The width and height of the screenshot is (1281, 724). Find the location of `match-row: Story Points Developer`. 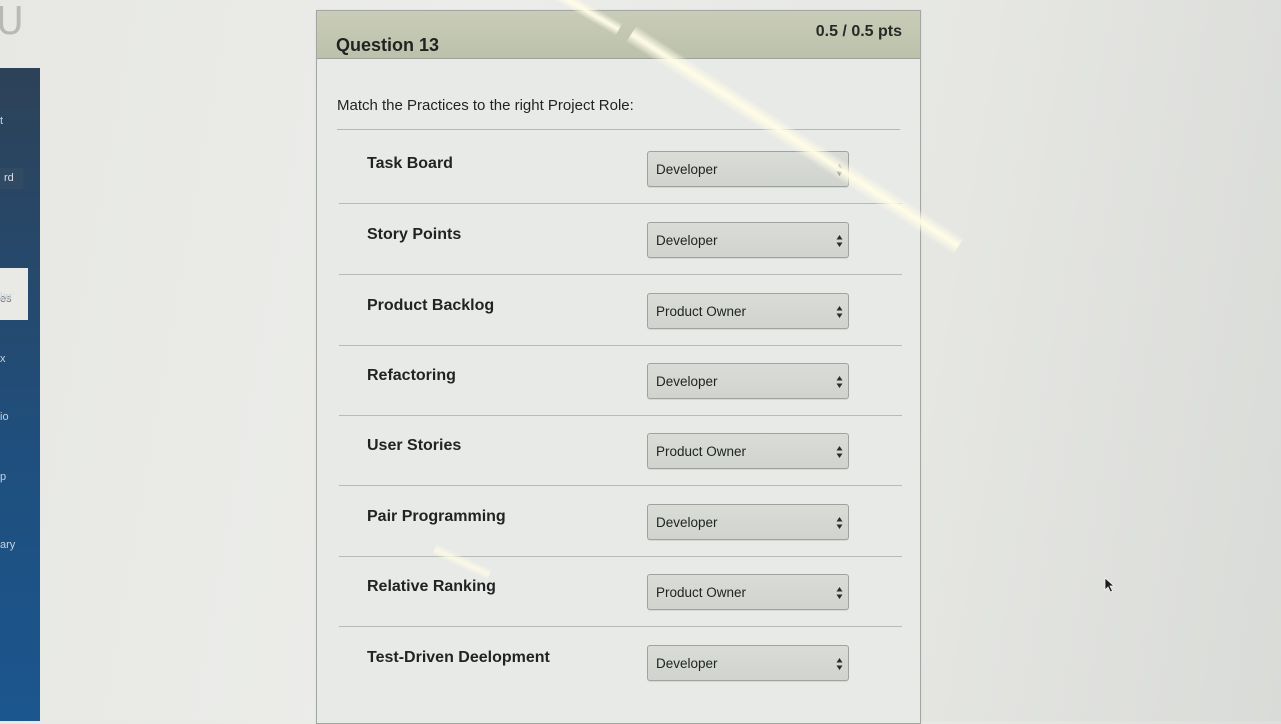

match-row: Story Points Developer is located at coordinates (623, 257).